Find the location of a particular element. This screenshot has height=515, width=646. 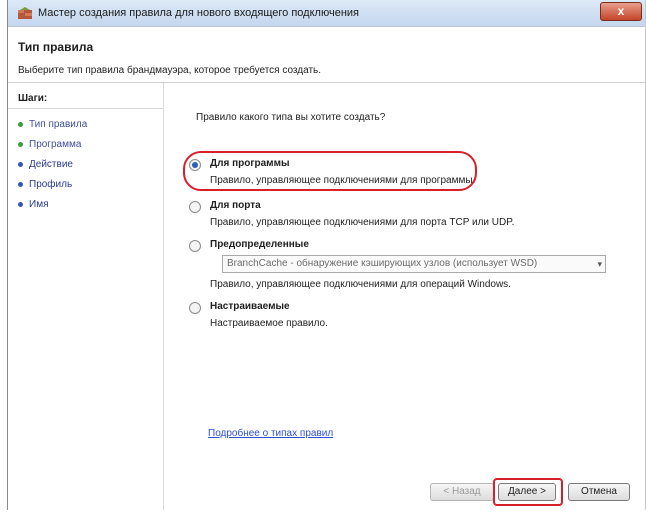

rule-type-question: Правило какого типа вы хотите создать? is located at coordinates (291, 117).